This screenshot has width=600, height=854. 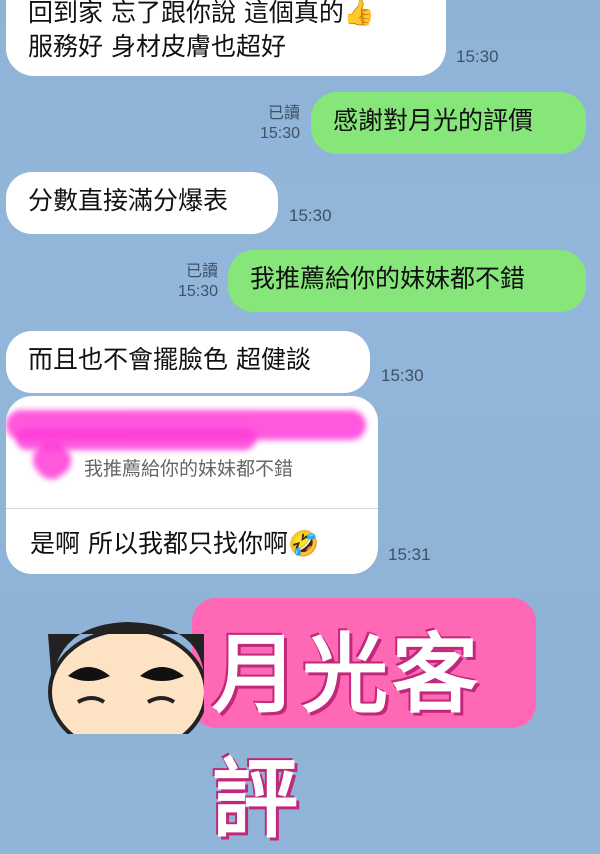 I want to click on message-line: 服務好 身材皮膚也超好, so click(x=157, y=46).